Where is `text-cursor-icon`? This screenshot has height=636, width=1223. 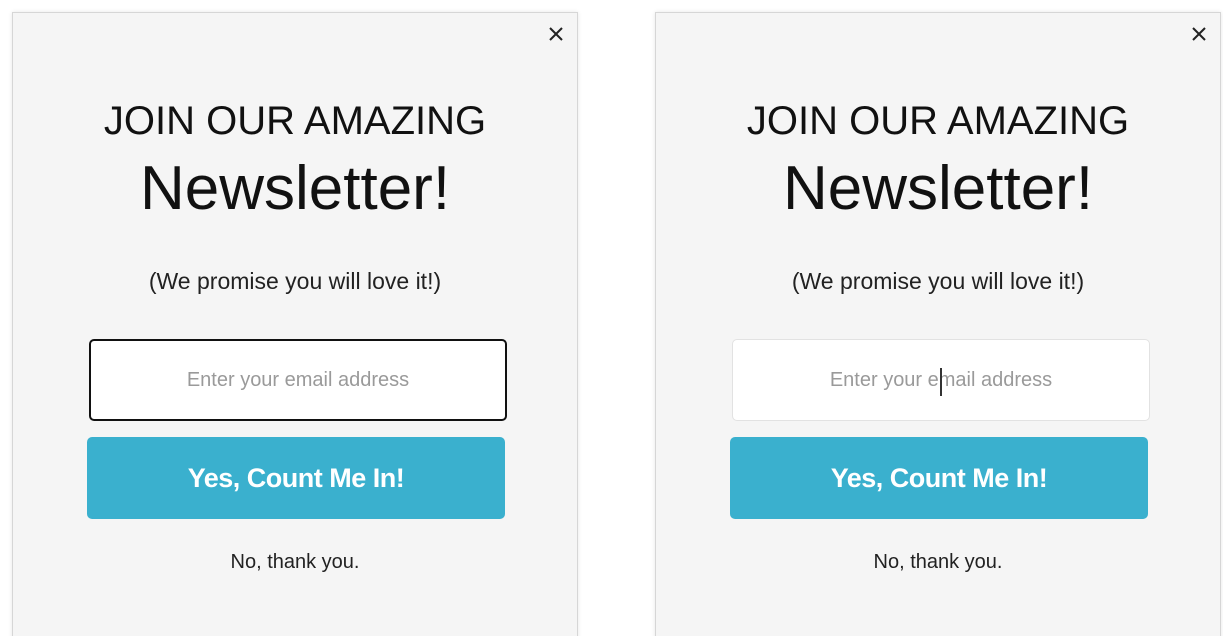
text-cursor-icon is located at coordinates (941, 382).